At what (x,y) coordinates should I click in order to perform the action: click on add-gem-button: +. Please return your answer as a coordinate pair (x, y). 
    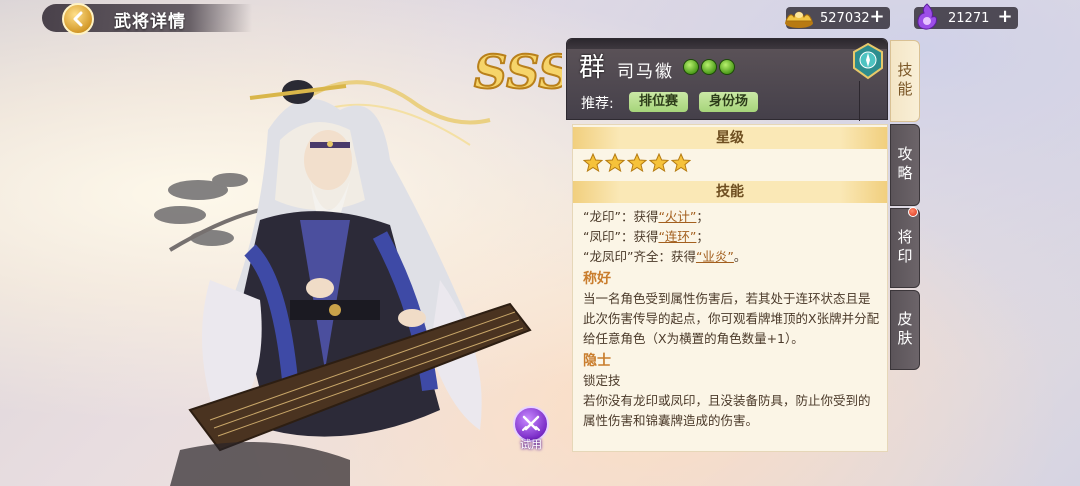
    Looking at the image, I should click on (1005, 17).